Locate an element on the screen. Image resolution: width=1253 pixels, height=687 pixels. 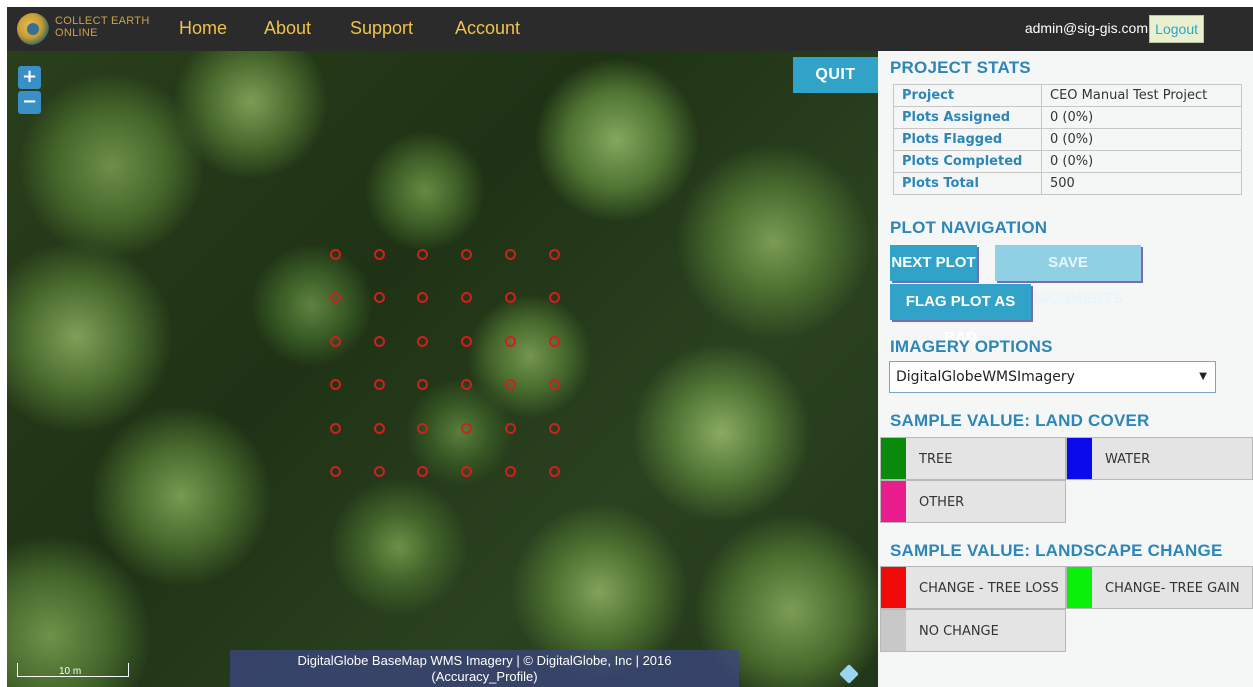
stat-label: Plots Flagged is located at coordinates (967, 139).